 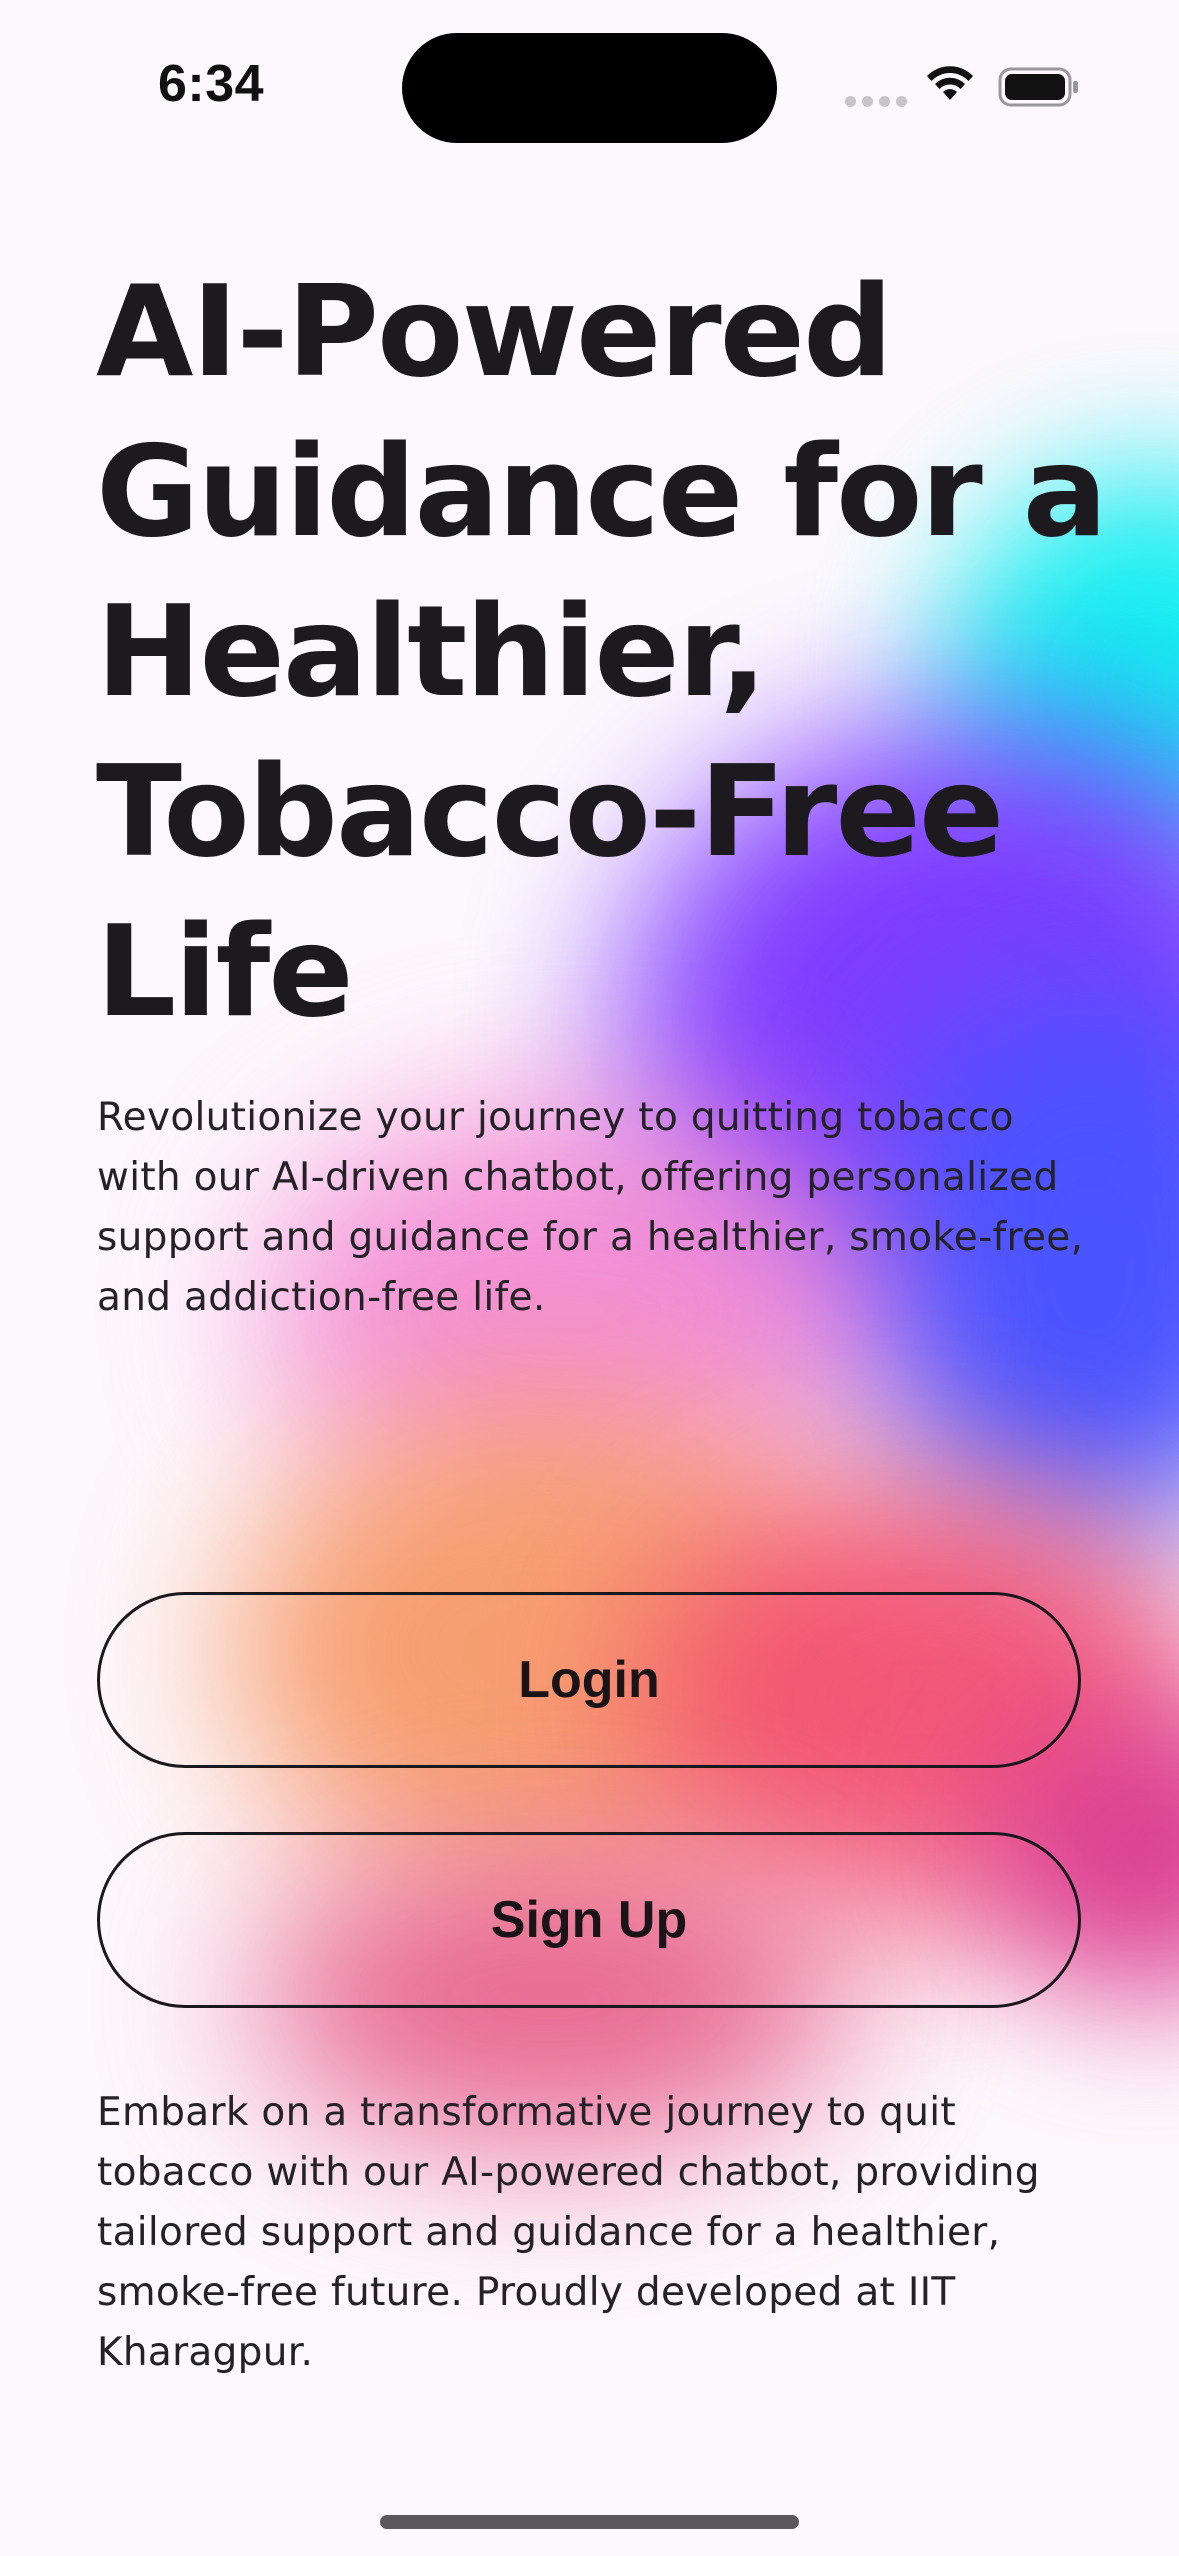 What do you see at coordinates (589, 2522) in the screenshot?
I see `home-indicator` at bounding box center [589, 2522].